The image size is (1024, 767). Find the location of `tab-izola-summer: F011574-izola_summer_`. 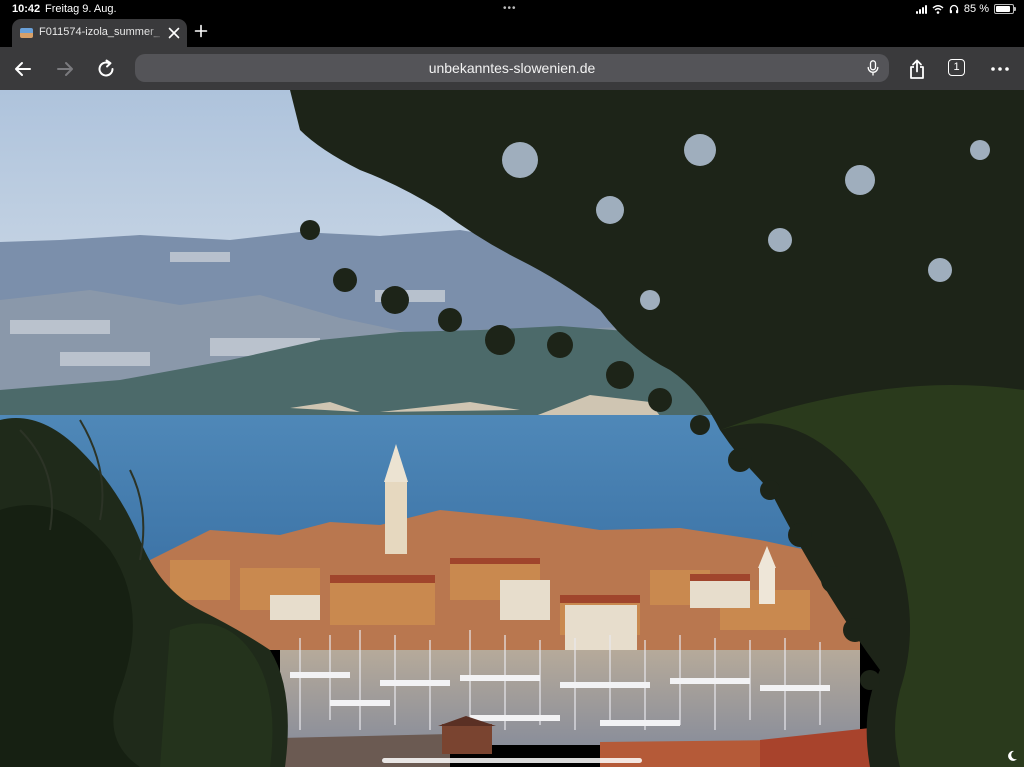

tab-izola-summer: F011574-izola_summer_ is located at coordinates (99, 33).